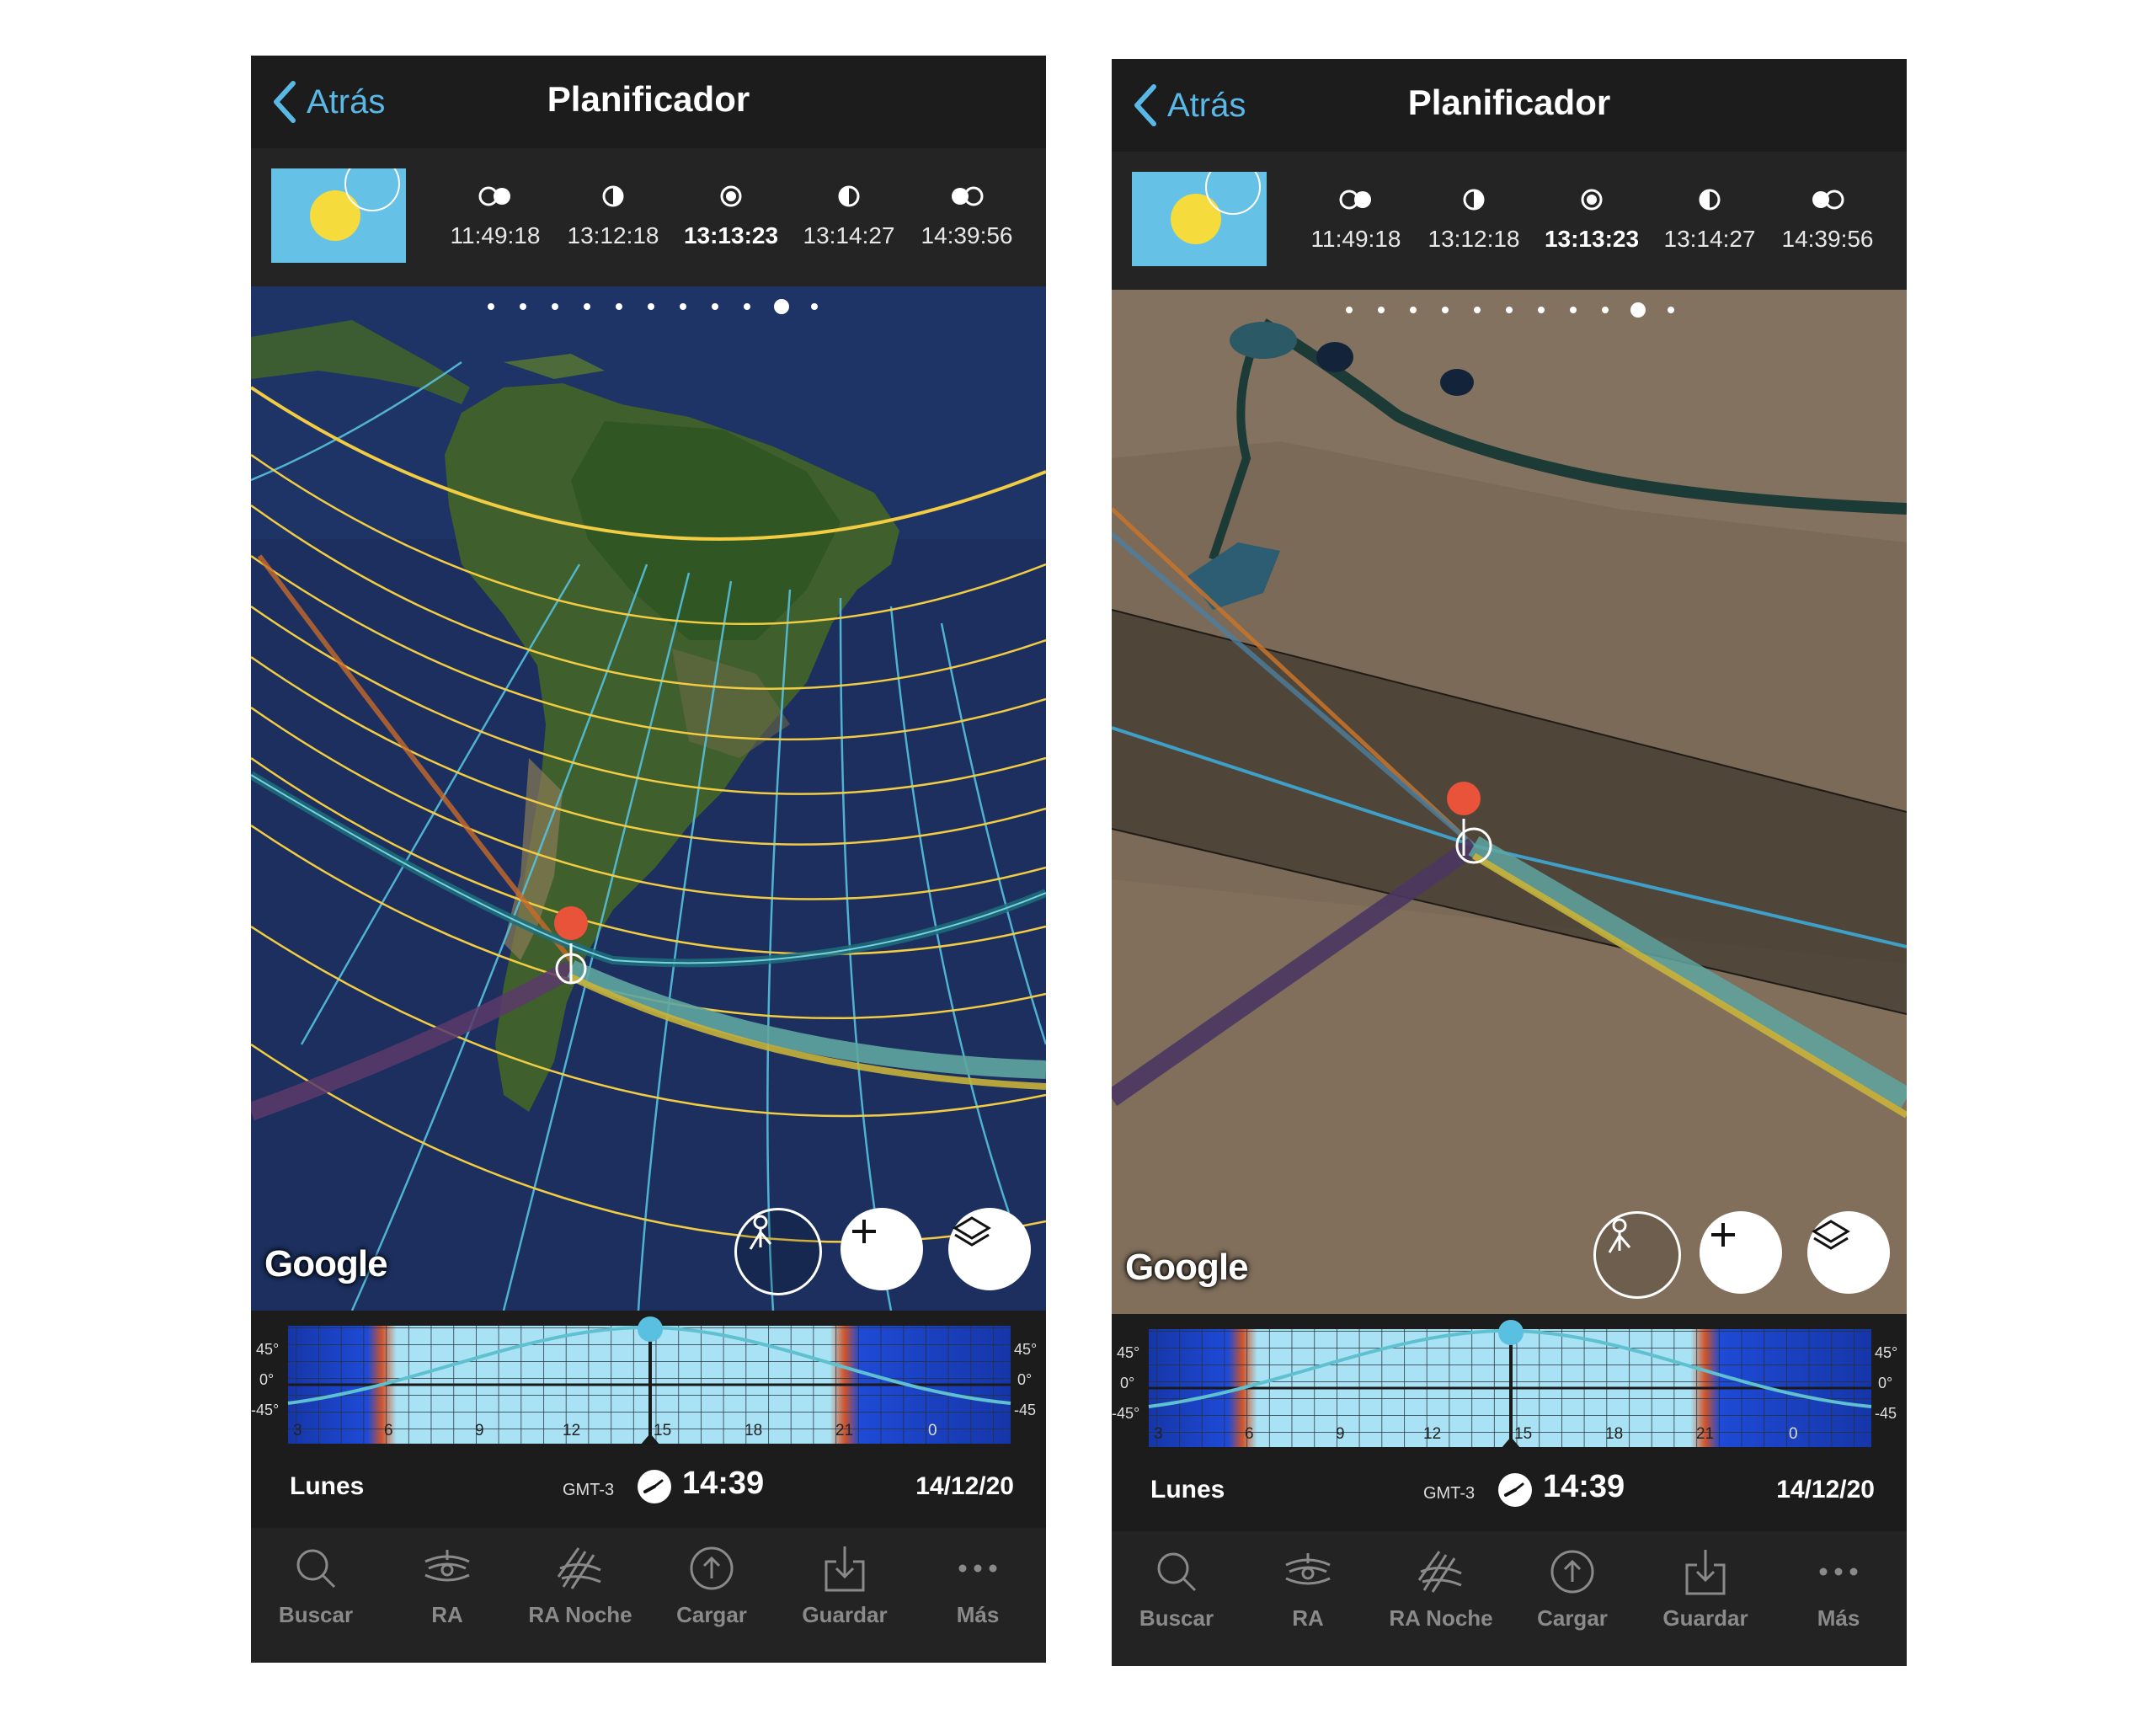 The height and width of the screenshot is (1725, 2156). I want to click on y-label-right: 45°, so click(1886, 1352).